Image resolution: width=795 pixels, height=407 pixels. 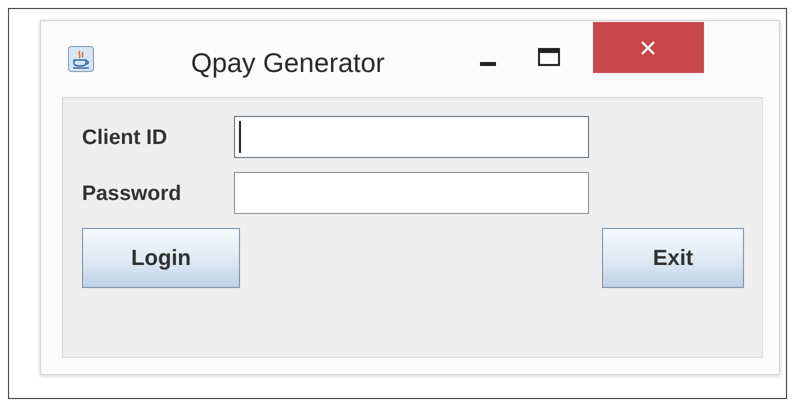 I want to click on field-label: Password, so click(x=132, y=194).